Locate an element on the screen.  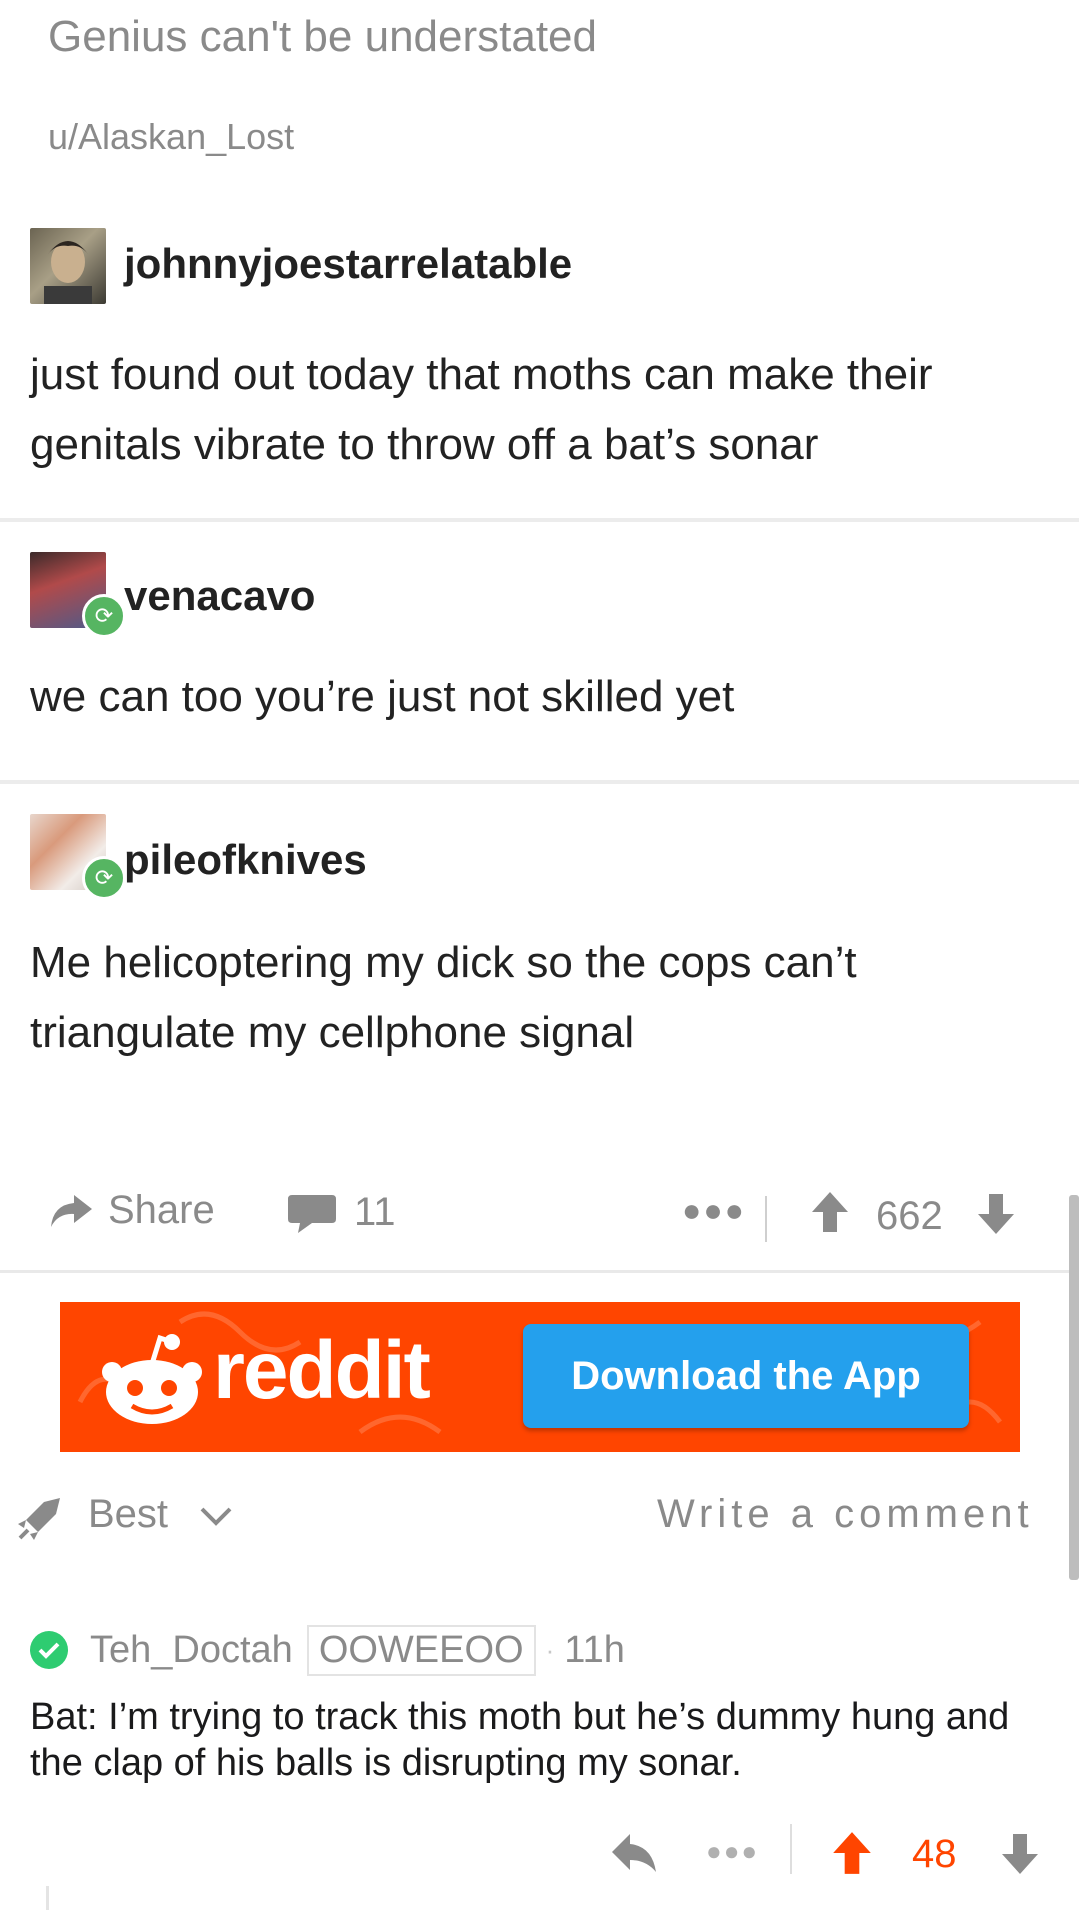
rocket-icon is located at coordinates (39, 1519).